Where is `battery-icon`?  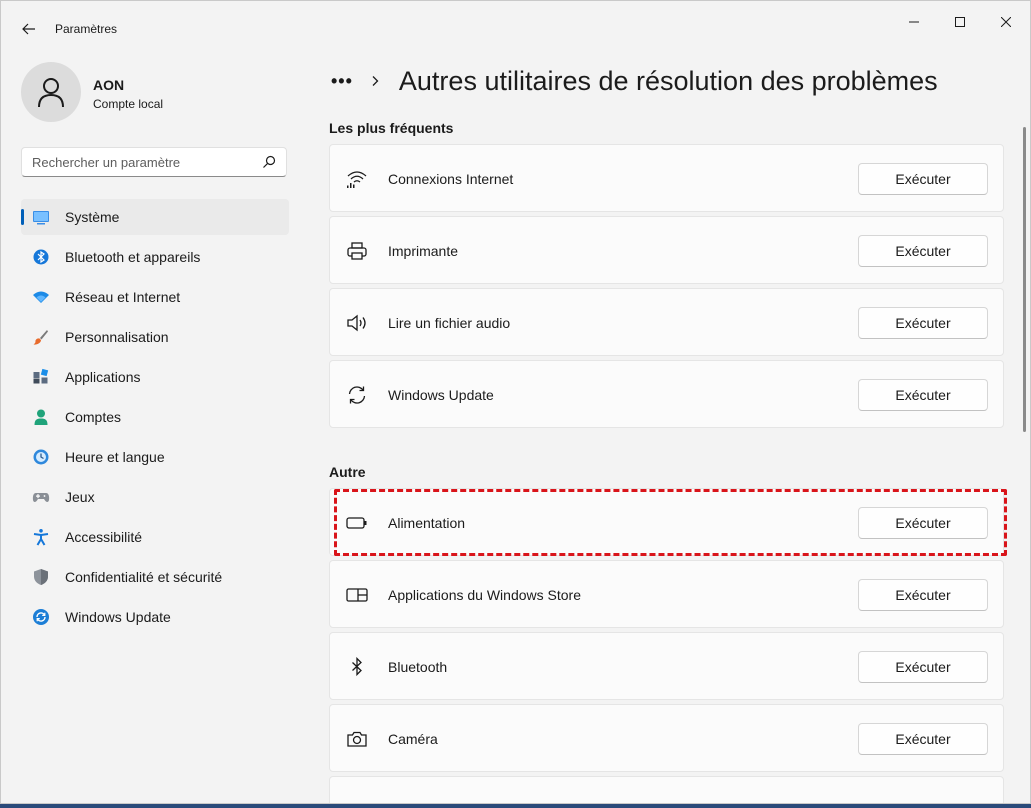
battery-icon is located at coordinates (356, 523).